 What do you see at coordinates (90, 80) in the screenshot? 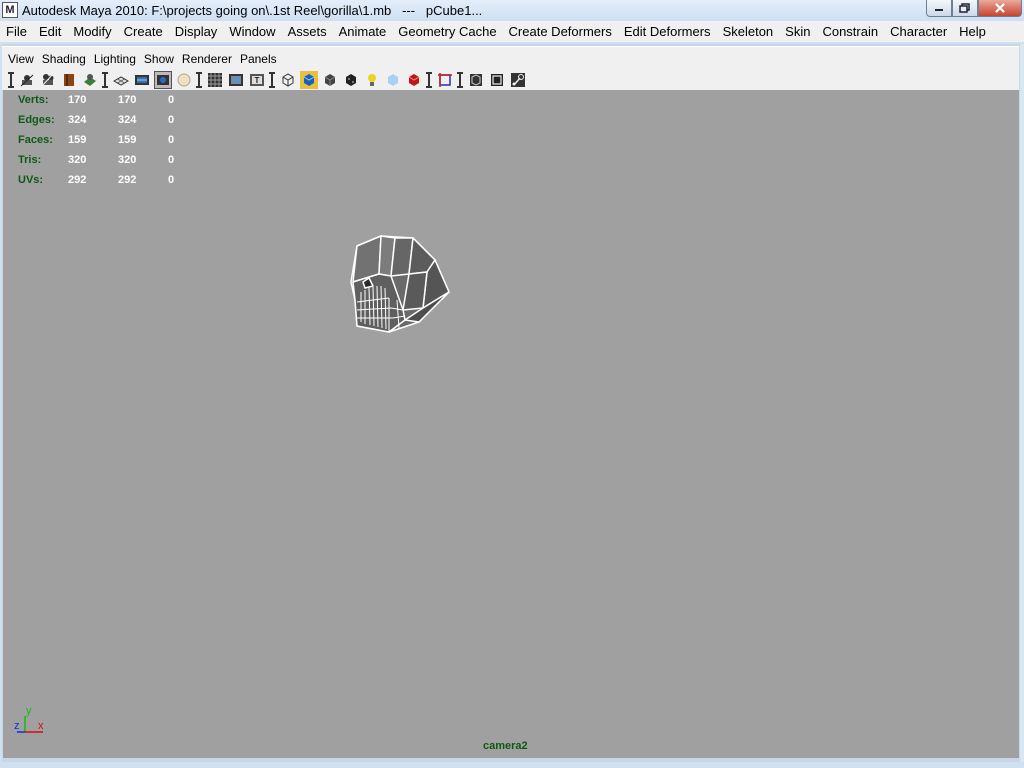
I see `image-plane-icon` at bounding box center [90, 80].